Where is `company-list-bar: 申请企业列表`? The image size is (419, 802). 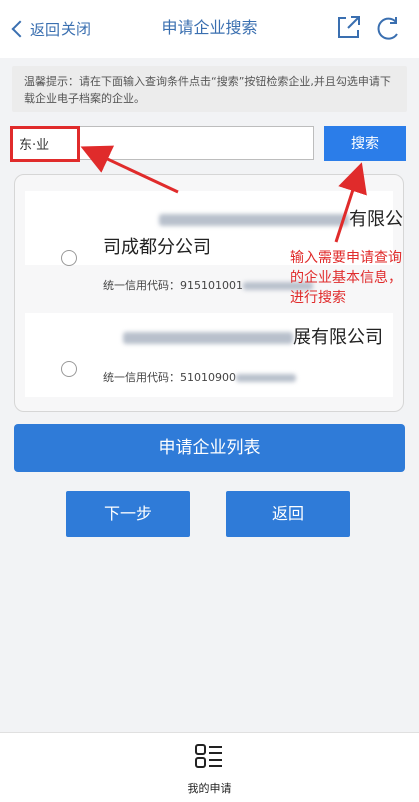
company-list-bar: 申请企业列表 is located at coordinates (209, 448).